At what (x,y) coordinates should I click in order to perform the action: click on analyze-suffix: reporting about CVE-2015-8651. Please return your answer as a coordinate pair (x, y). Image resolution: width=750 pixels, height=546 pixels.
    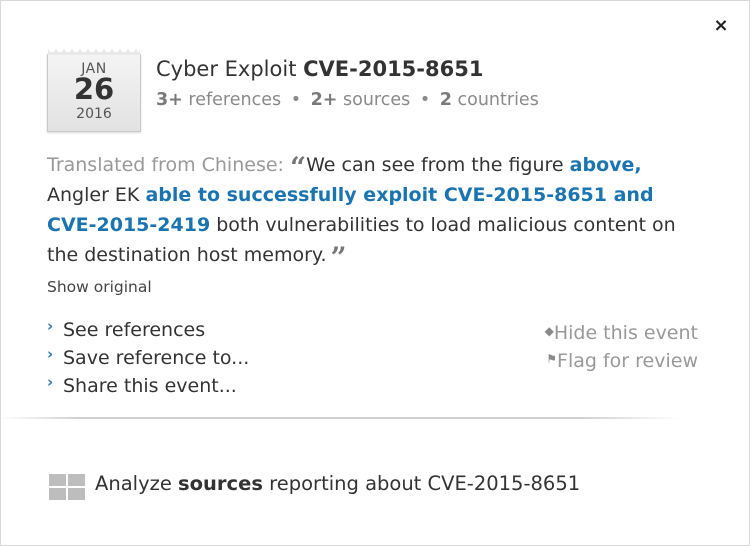
    Looking at the image, I should click on (425, 483).